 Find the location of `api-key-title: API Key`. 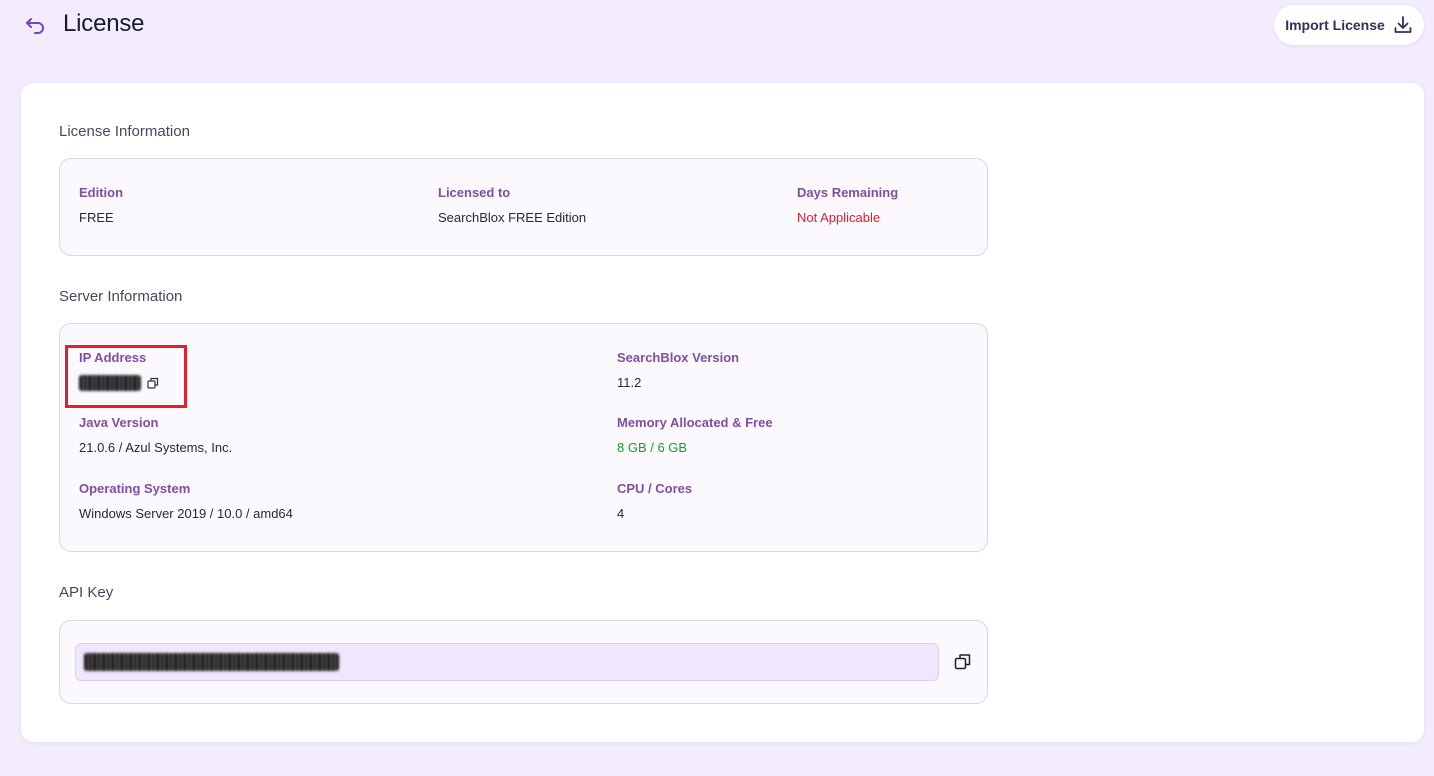

api-key-title: API Key is located at coordinates (86, 592).